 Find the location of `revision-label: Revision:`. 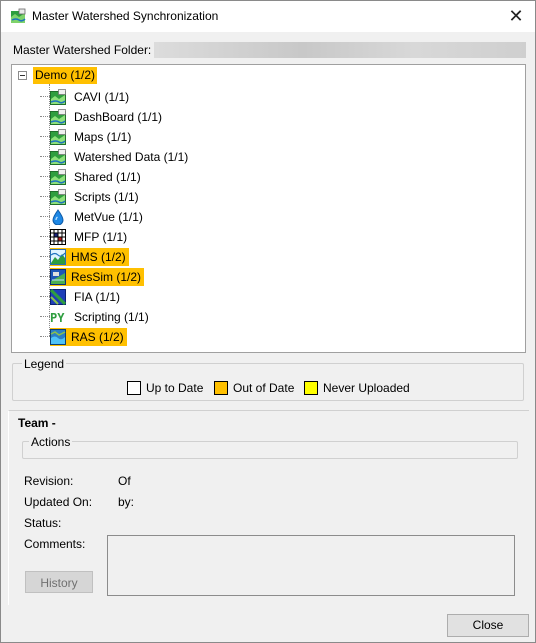

revision-label: Revision: is located at coordinates (49, 481).